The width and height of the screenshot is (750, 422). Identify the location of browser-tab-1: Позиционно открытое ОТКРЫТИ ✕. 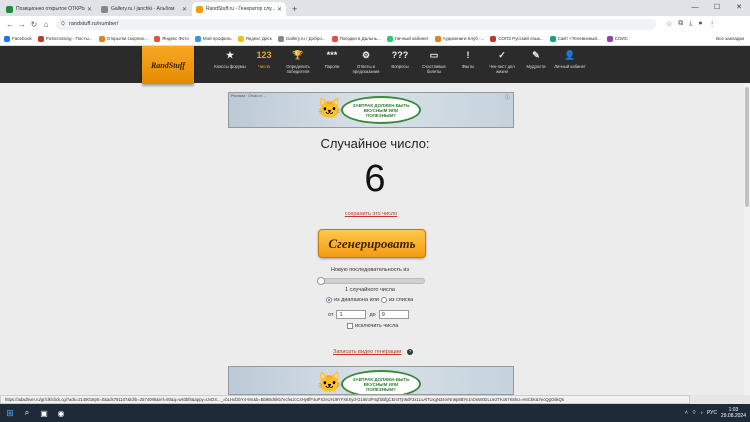
(49, 9).